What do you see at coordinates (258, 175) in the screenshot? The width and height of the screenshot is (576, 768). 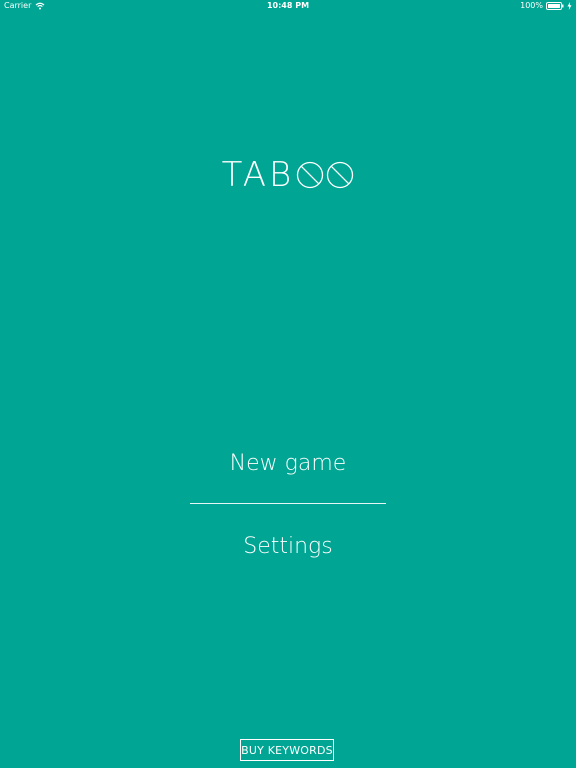 I see `title-text: TAB` at bounding box center [258, 175].